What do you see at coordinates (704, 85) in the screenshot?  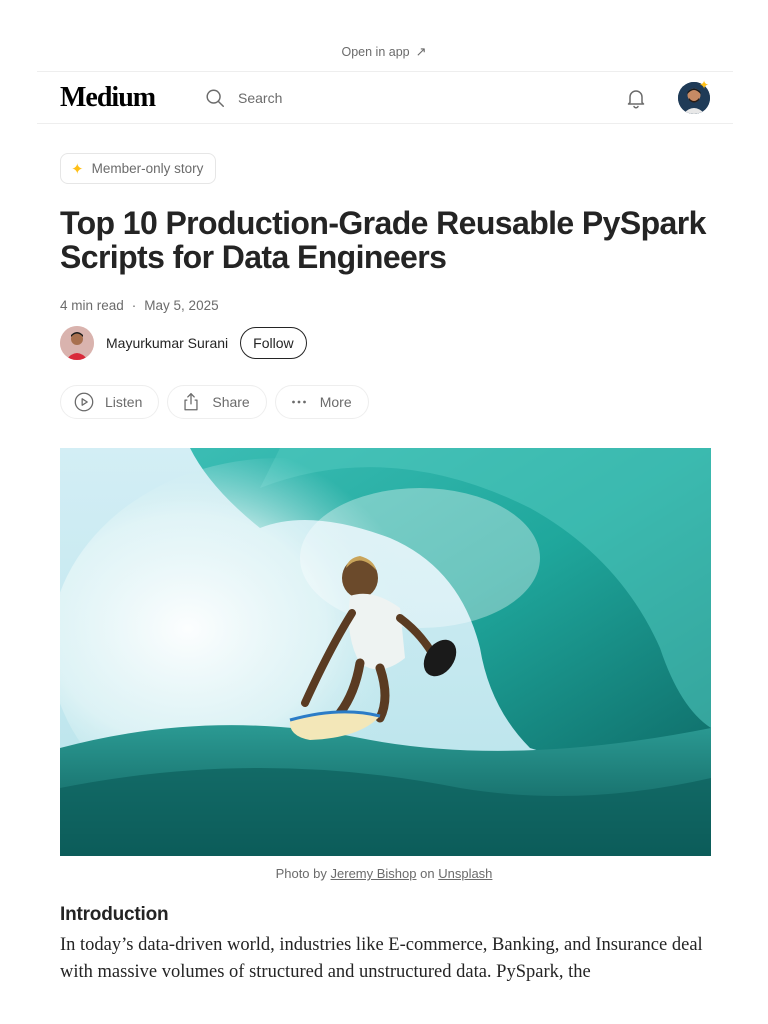 I see `member-star-icon: ✦` at bounding box center [704, 85].